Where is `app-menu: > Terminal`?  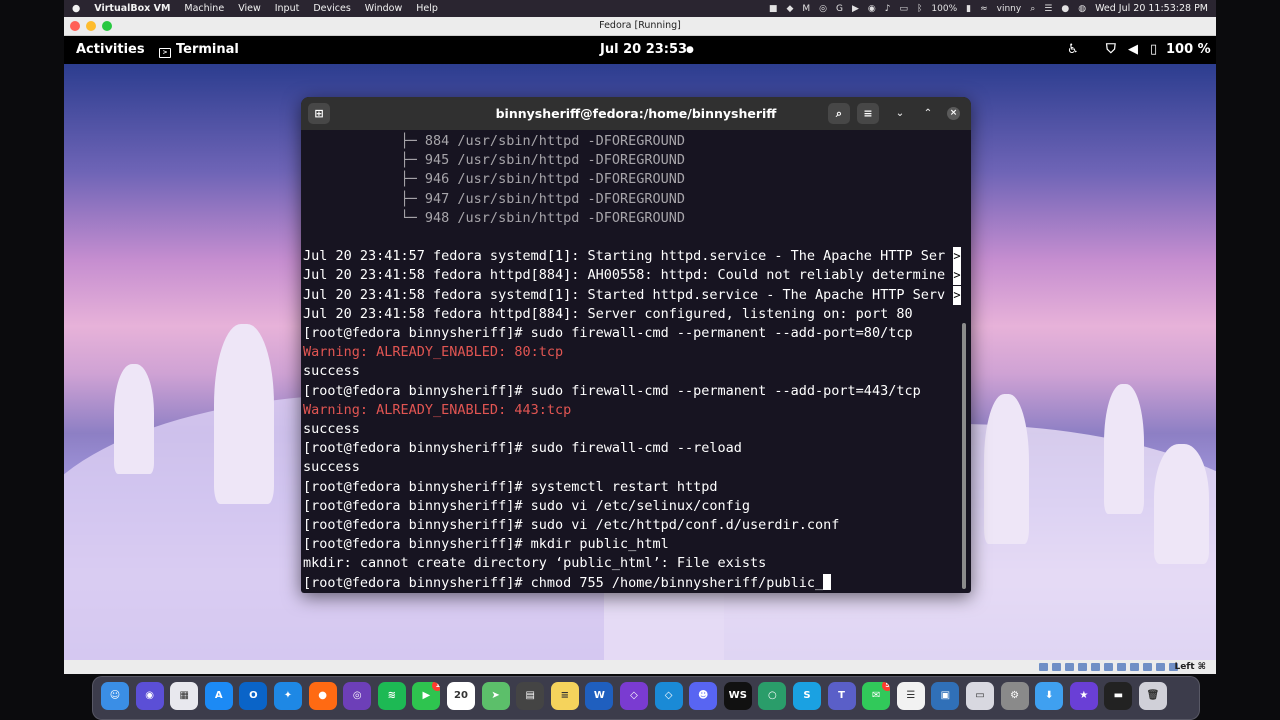
app-menu: > Terminal is located at coordinates (199, 50).